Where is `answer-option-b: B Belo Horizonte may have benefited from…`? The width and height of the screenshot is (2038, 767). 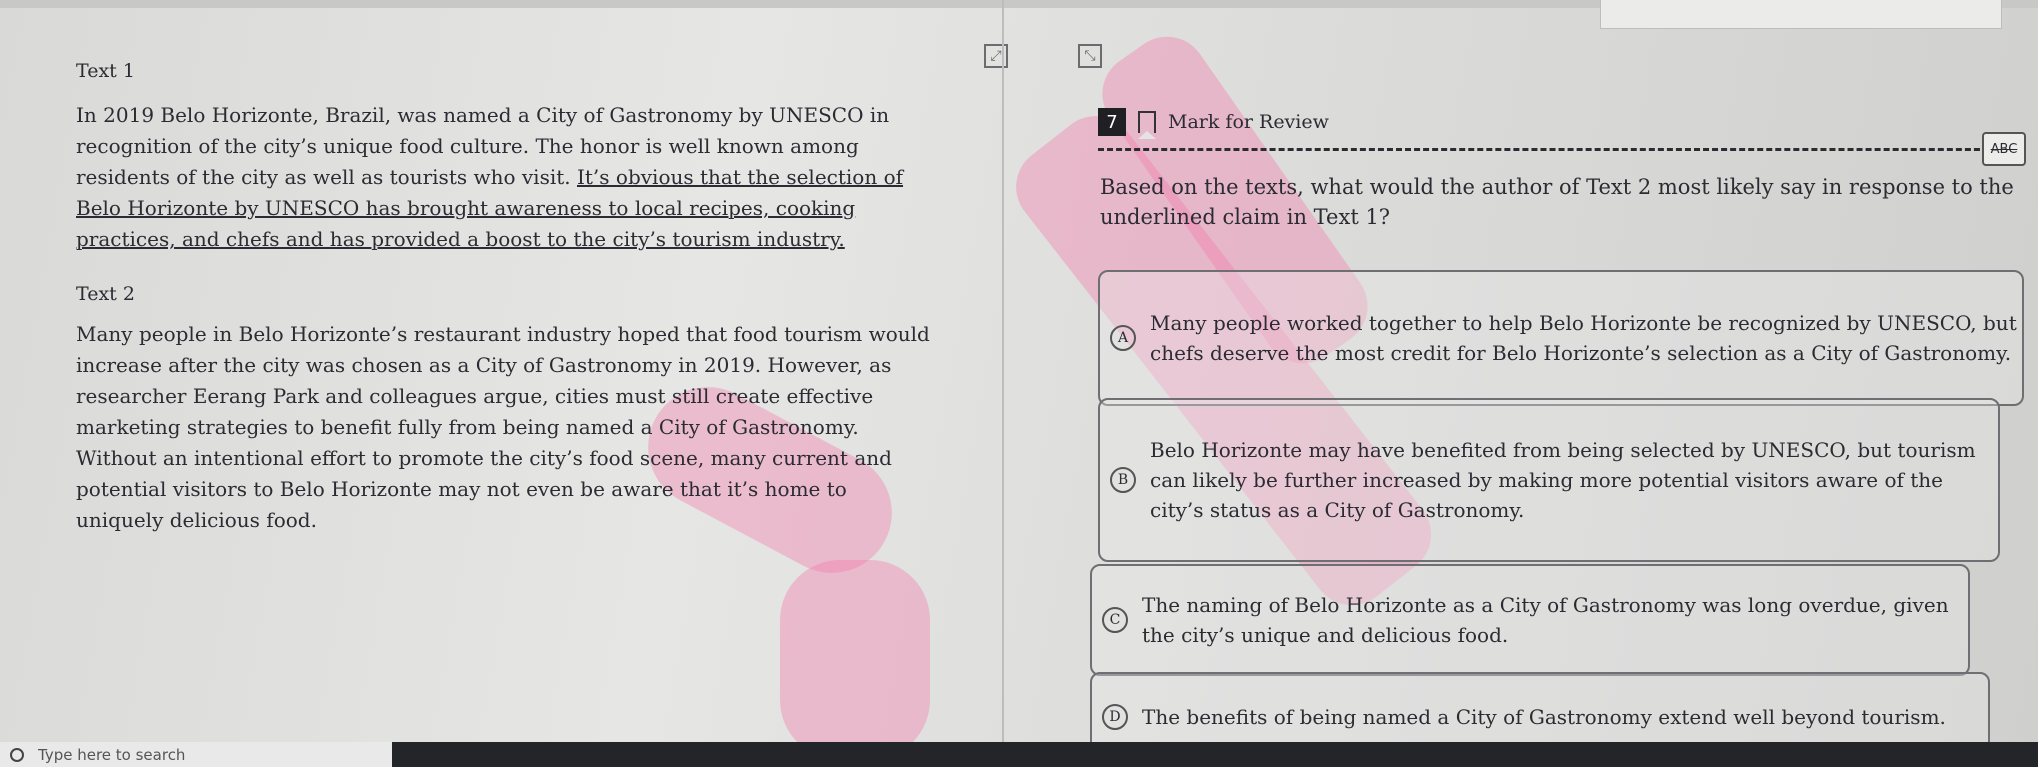
answer-option-b: B Belo Horizonte may have benefited from… is located at coordinates (1549, 480).